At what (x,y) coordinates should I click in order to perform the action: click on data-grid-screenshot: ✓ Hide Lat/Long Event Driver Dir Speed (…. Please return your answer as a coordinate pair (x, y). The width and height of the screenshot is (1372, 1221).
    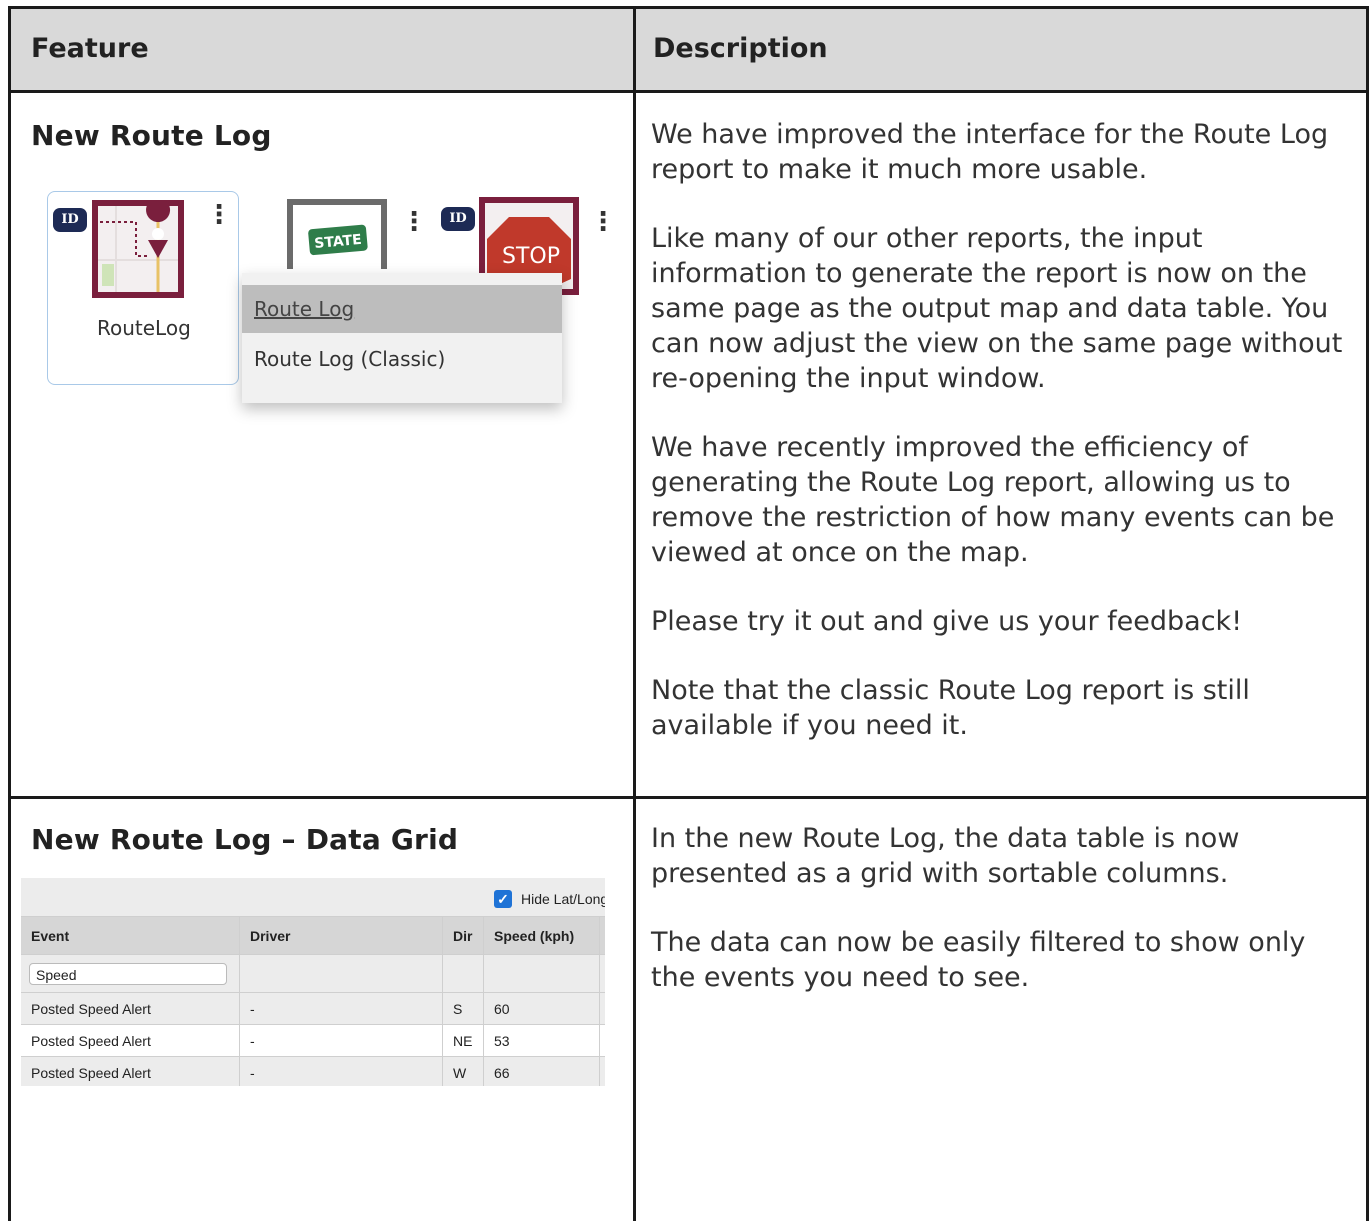
    Looking at the image, I should click on (313, 982).